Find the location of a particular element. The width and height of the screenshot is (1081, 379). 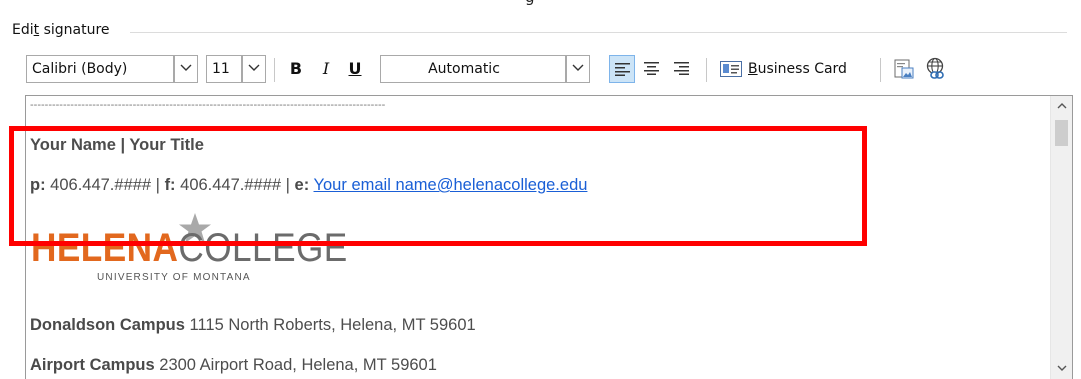

signature-name-title: Your Name | Your Title is located at coordinates (117, 145).